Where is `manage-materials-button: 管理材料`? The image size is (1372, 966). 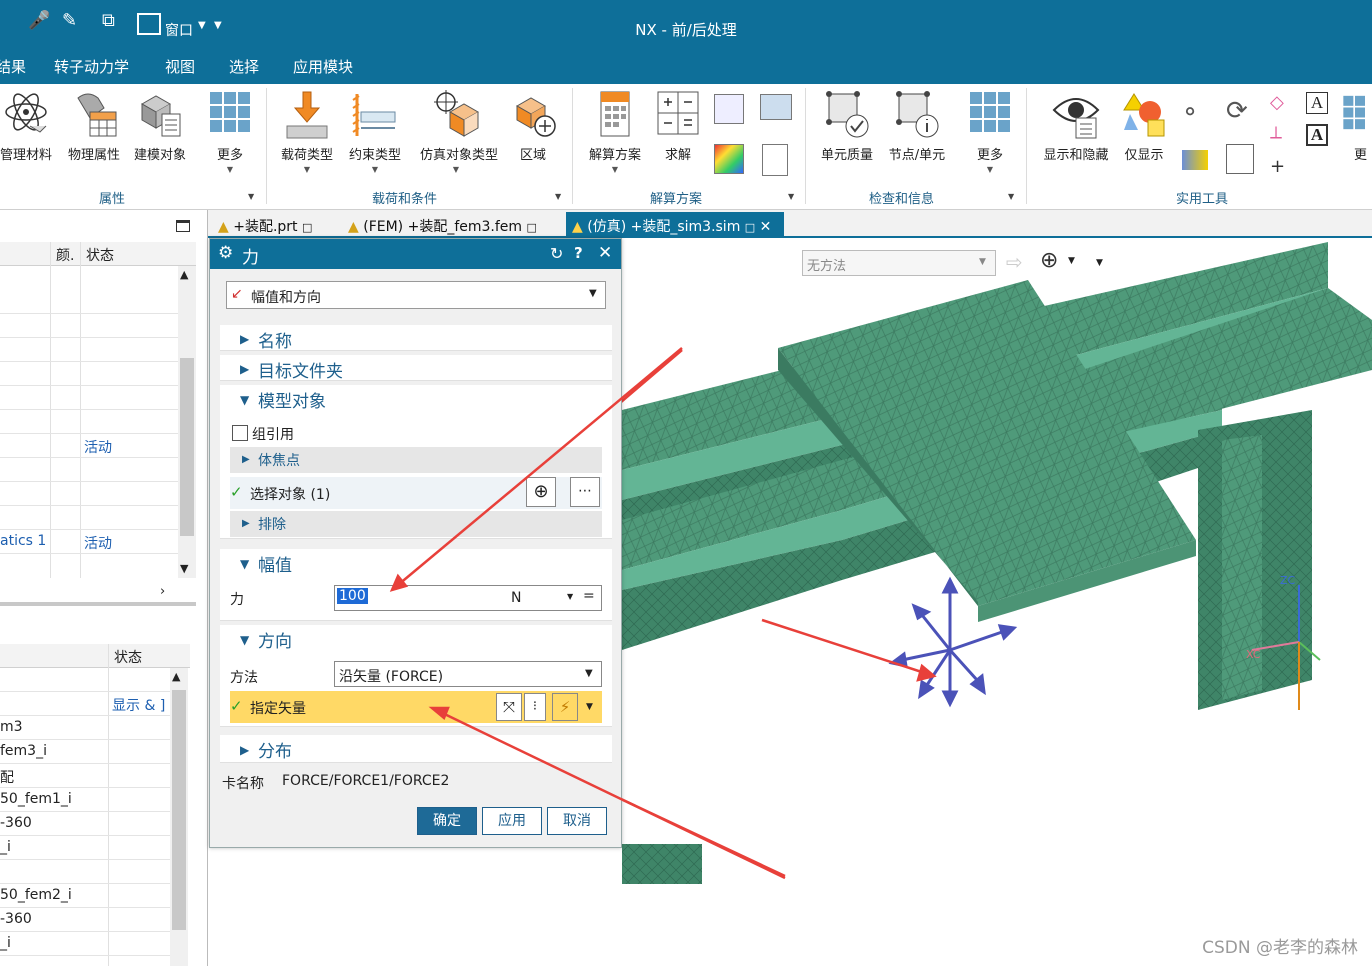
manage-materials-button: 管理材料 is located at coordinates (31, 135).